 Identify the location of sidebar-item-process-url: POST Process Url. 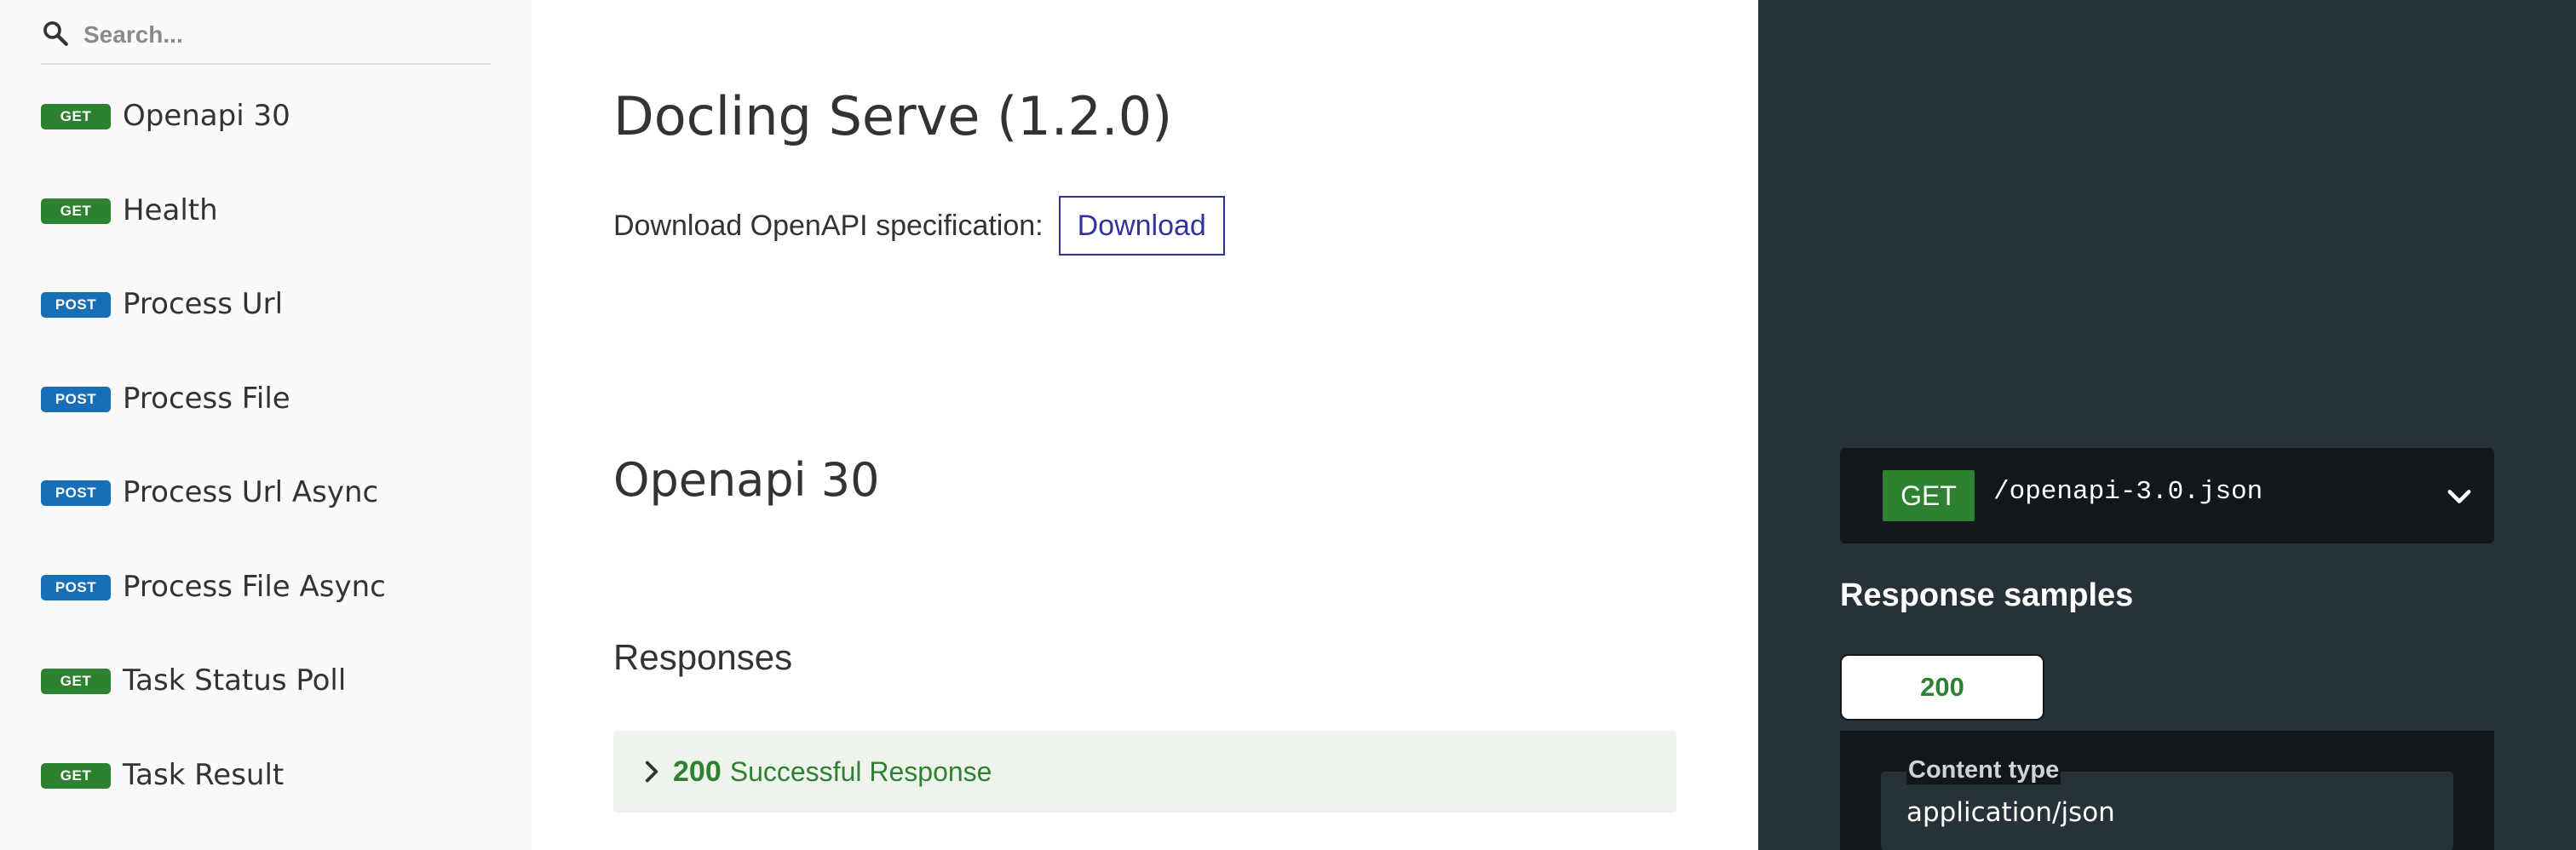
(266, 307).